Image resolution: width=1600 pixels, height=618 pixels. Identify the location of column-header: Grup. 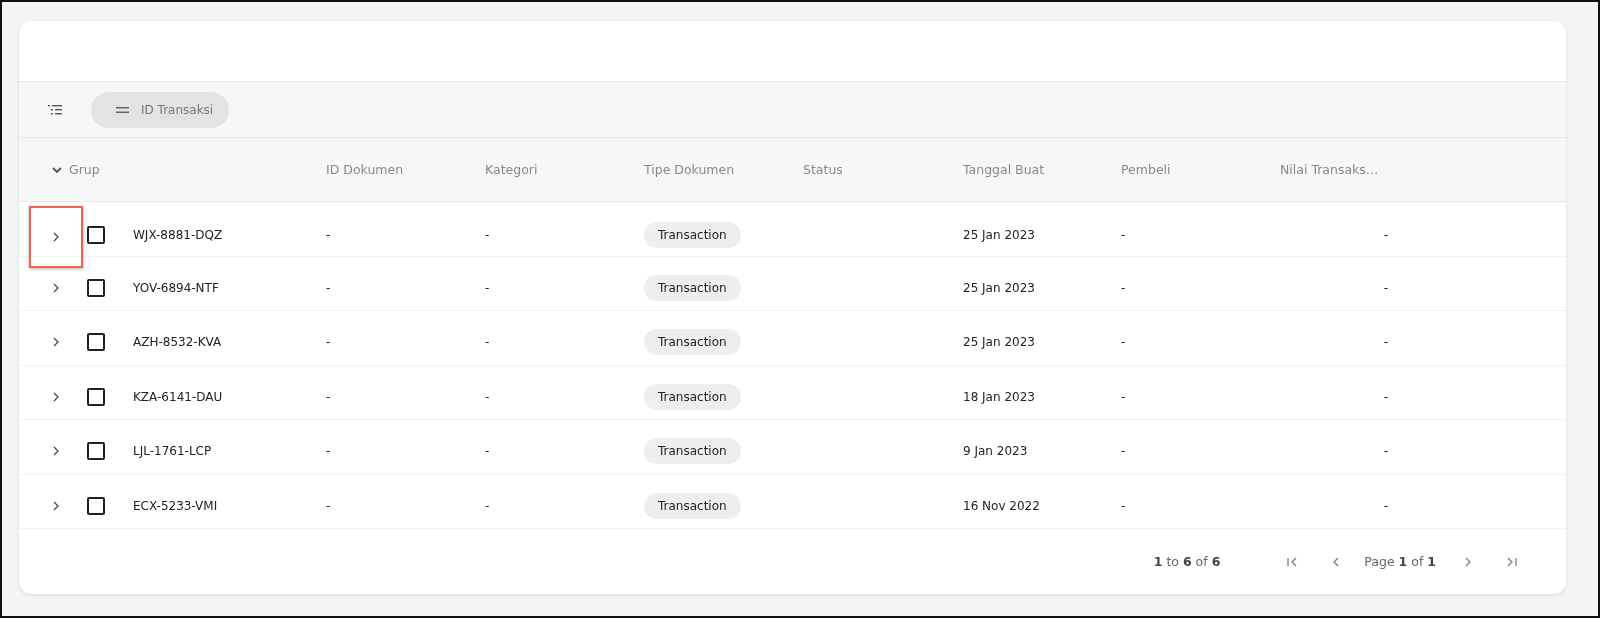
(84, 169).